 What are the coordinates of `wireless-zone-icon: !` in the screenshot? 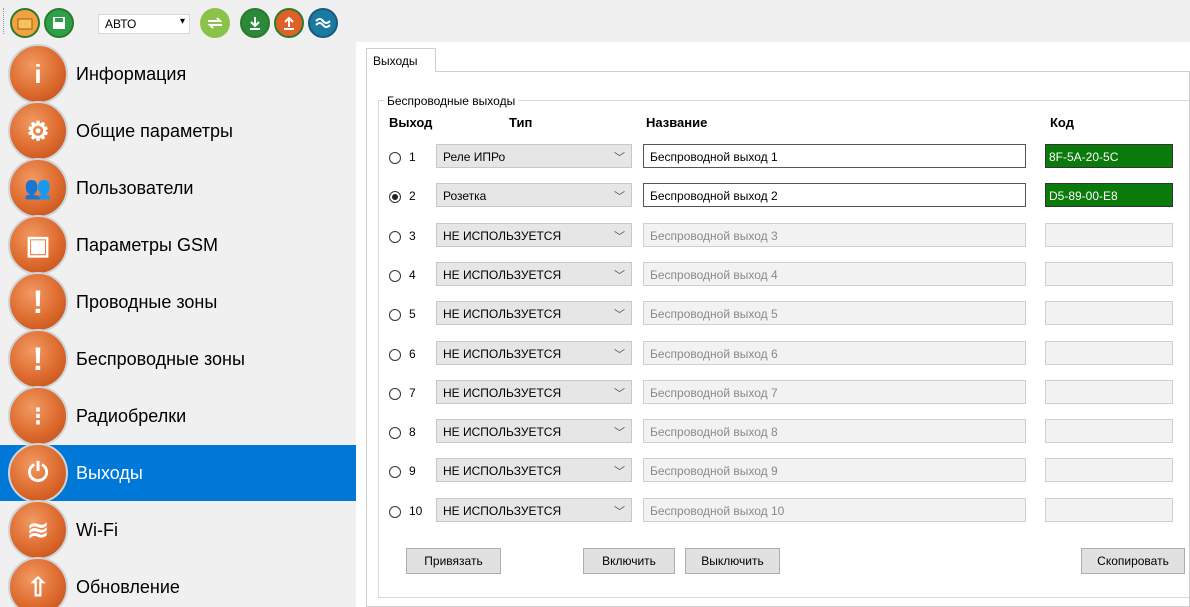 It's located at (38, 359).